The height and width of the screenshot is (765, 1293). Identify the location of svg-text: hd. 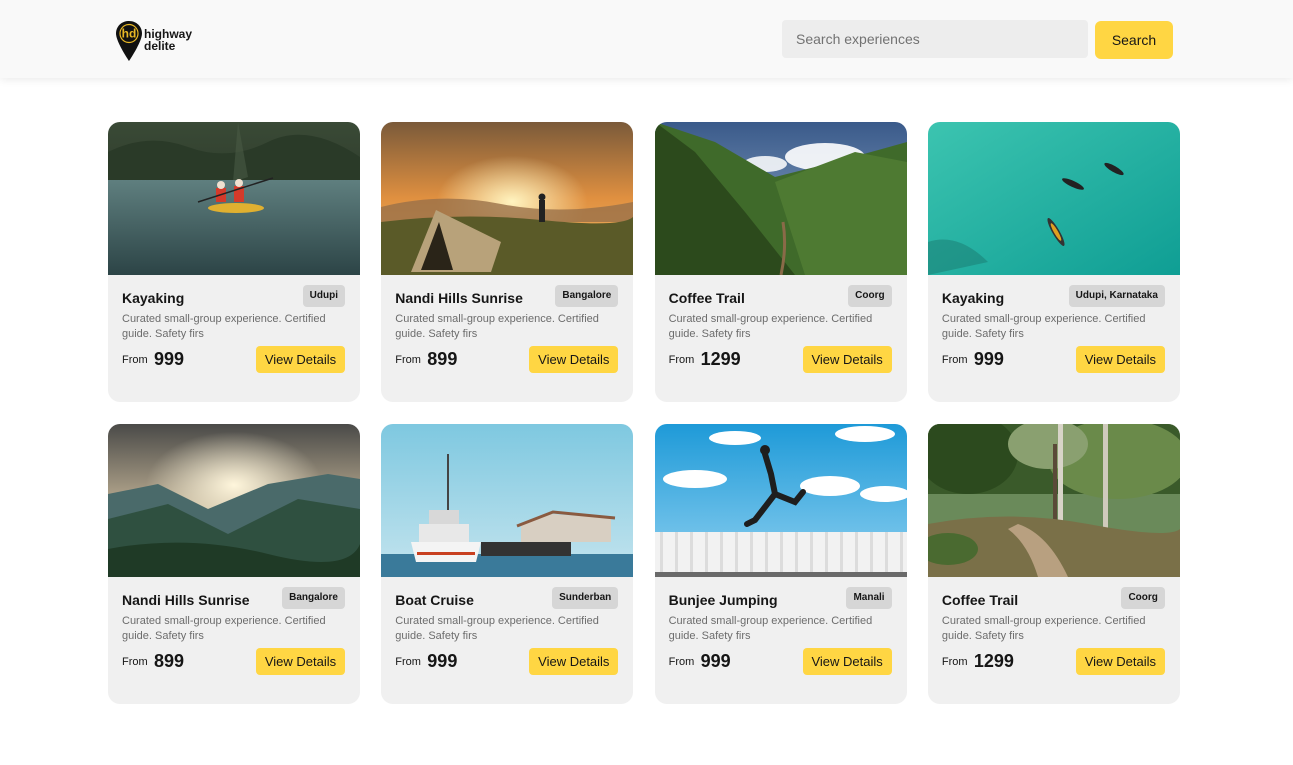
(129, 34).